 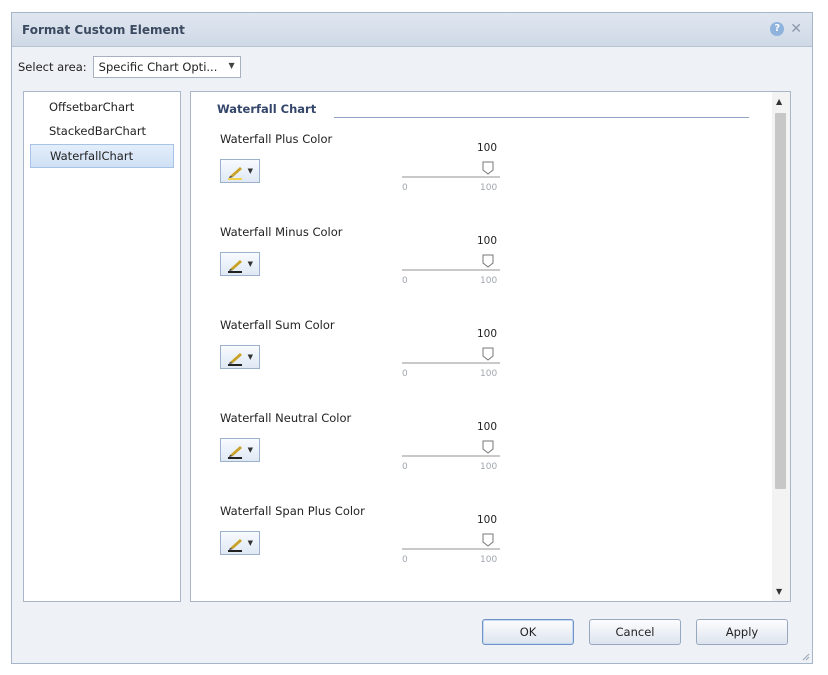 I want to click on dialog-titlebar: Format Custom Element ? ✕, so click(x=412, y=30).